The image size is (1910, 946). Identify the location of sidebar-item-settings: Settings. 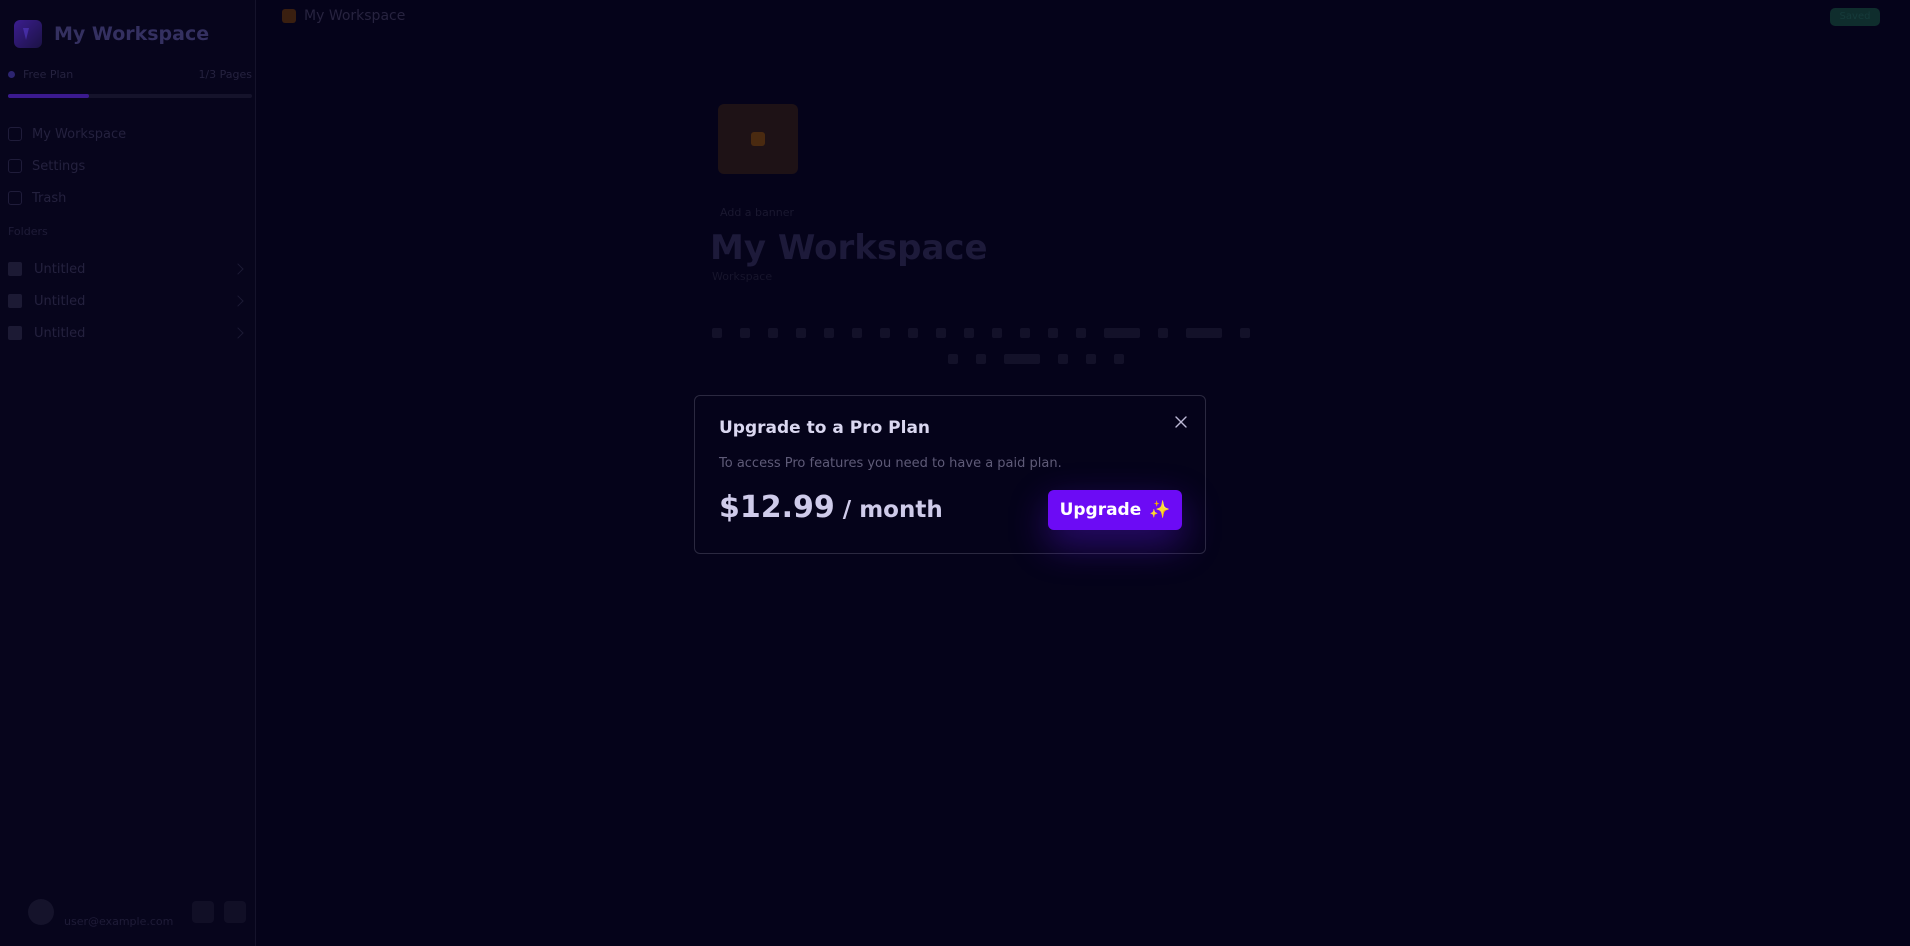
(130, 166).